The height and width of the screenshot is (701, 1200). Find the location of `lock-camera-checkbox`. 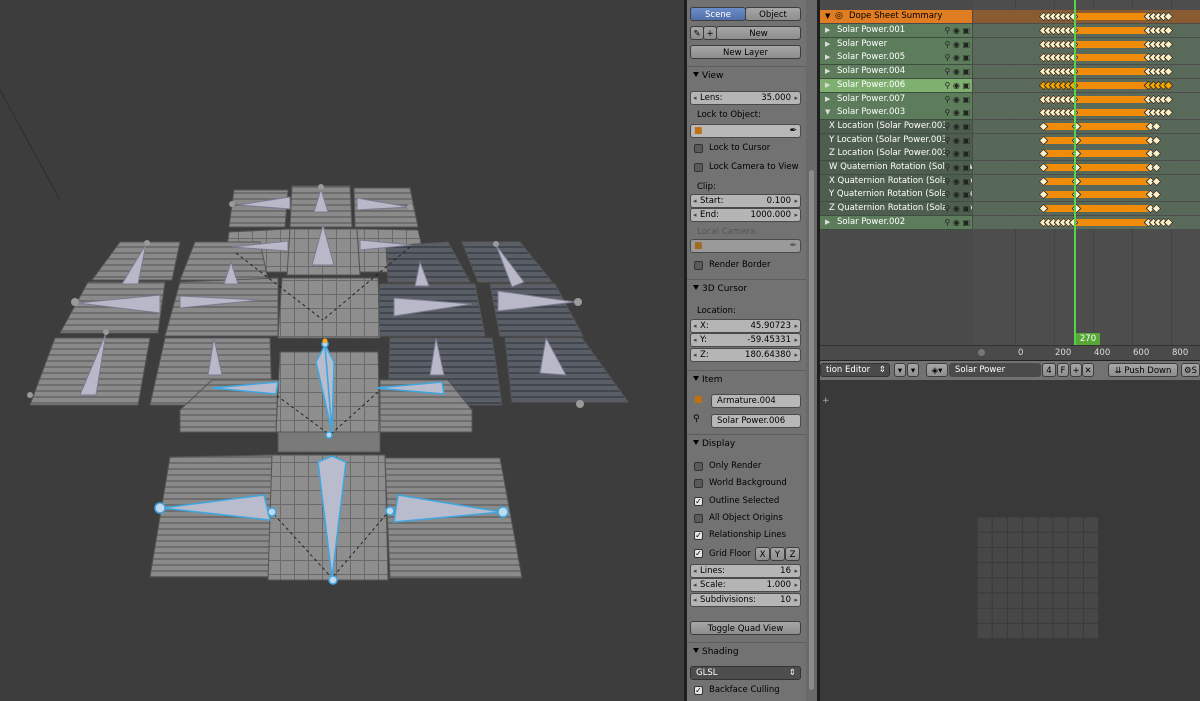

lock-camera-checkbox is located at coordinates (698, 167).